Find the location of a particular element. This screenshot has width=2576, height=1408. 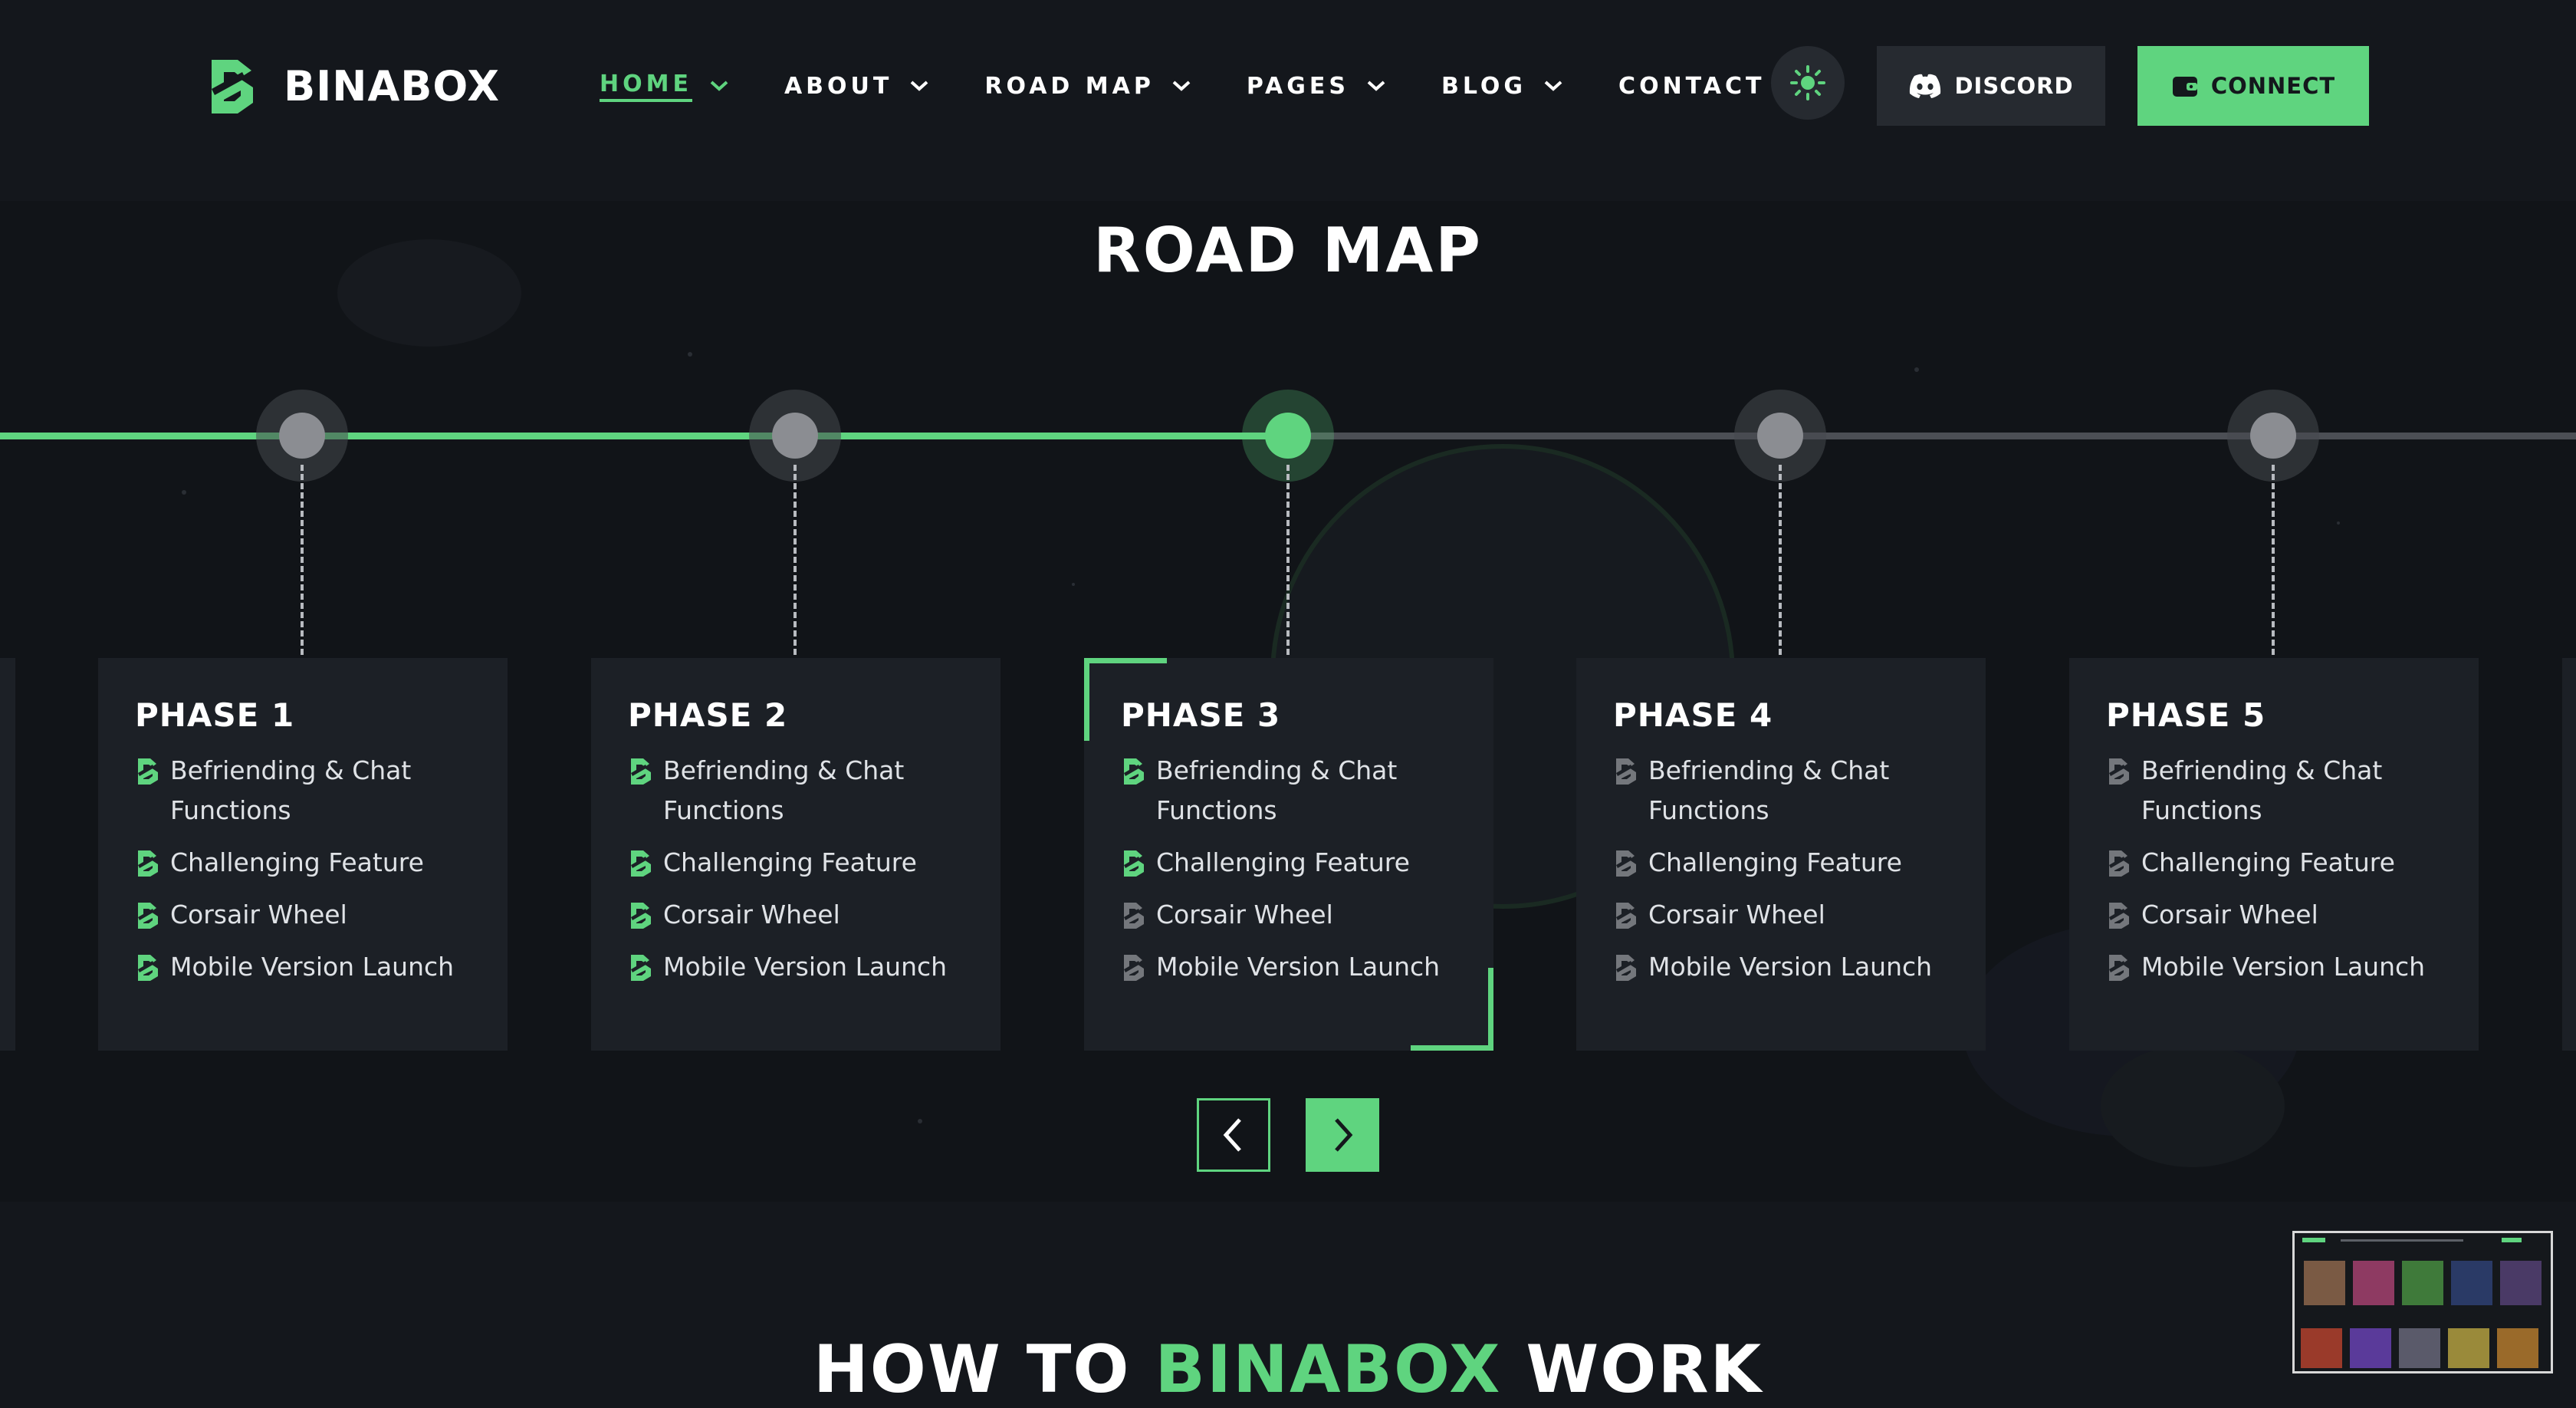

page-preview-thumbnail is located at coordinates (2422, 1302).